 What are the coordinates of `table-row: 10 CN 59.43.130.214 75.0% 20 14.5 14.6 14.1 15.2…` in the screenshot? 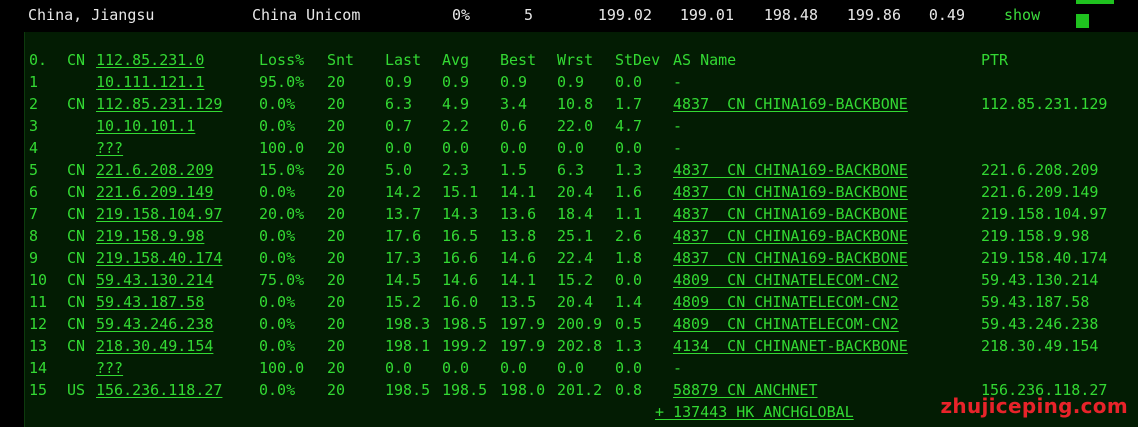 It's located at (581, 280).